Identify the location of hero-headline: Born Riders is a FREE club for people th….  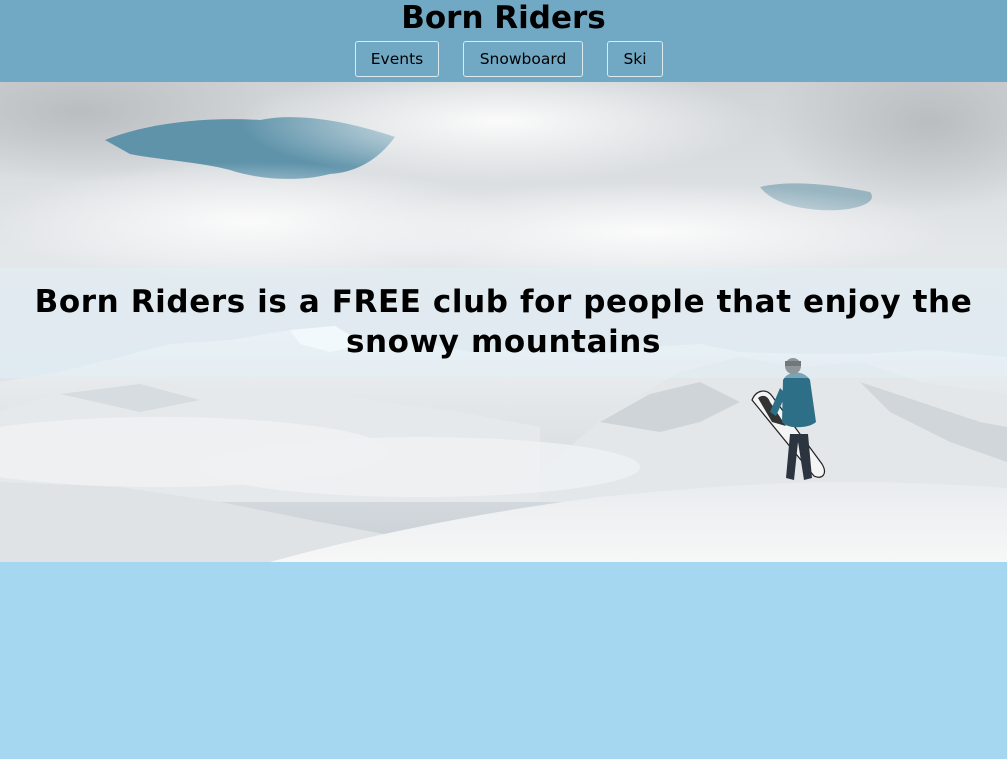
(503, 322).